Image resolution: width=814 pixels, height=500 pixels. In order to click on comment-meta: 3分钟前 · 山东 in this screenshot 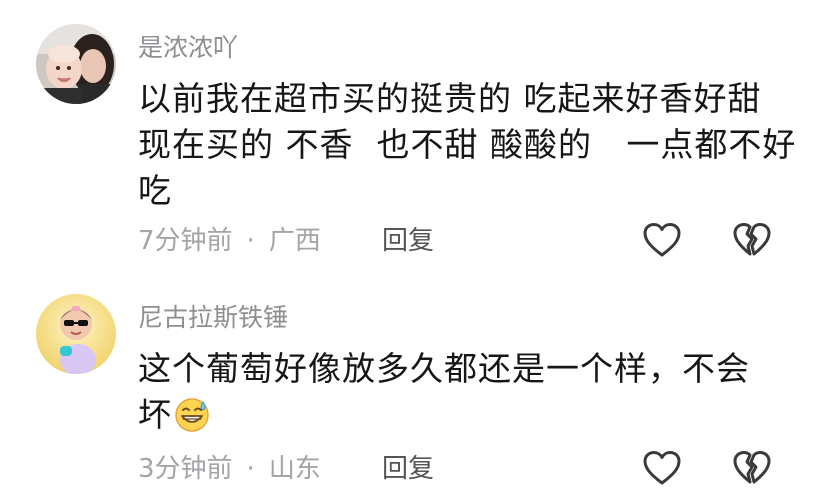, I will do `click(229, 469)`.